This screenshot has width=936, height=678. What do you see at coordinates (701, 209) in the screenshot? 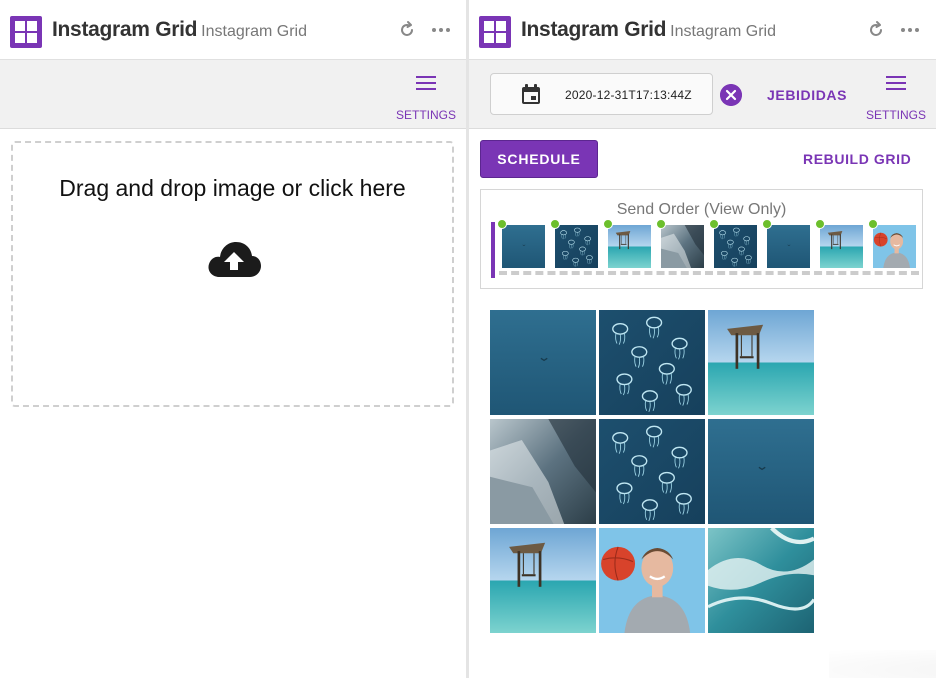
I see `send-order-title: Send Order (View Only)` at bounding box center [701, 209].